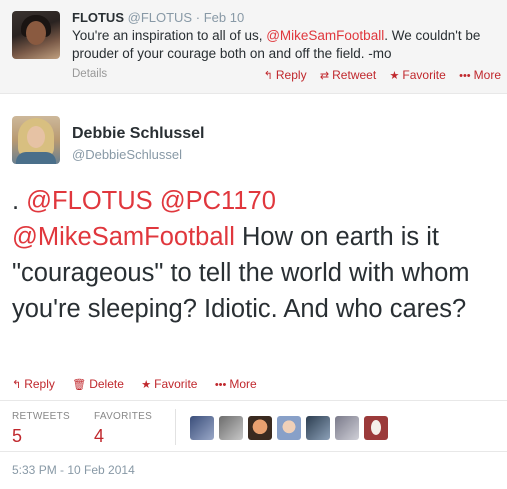  Describe the element at coordinates (89, 74) in the screenshot. I see `details-link: Details` at that location.